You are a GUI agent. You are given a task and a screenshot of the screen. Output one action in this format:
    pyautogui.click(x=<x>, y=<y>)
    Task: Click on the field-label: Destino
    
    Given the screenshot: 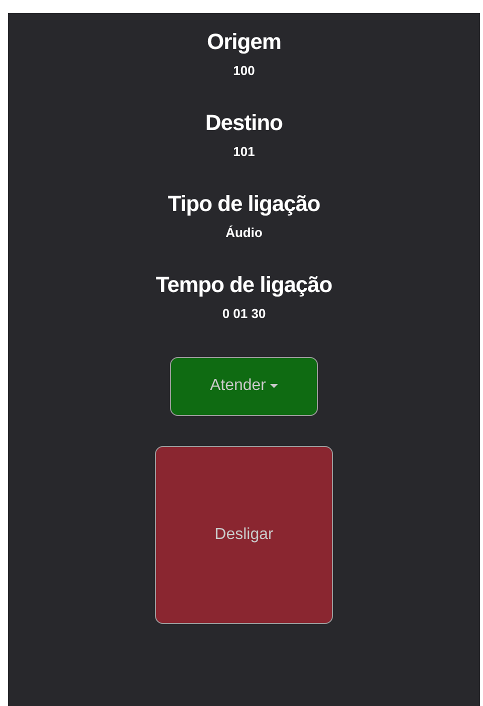 What is the action you would take?
    pyautogui.click(x=244, y=123)
    